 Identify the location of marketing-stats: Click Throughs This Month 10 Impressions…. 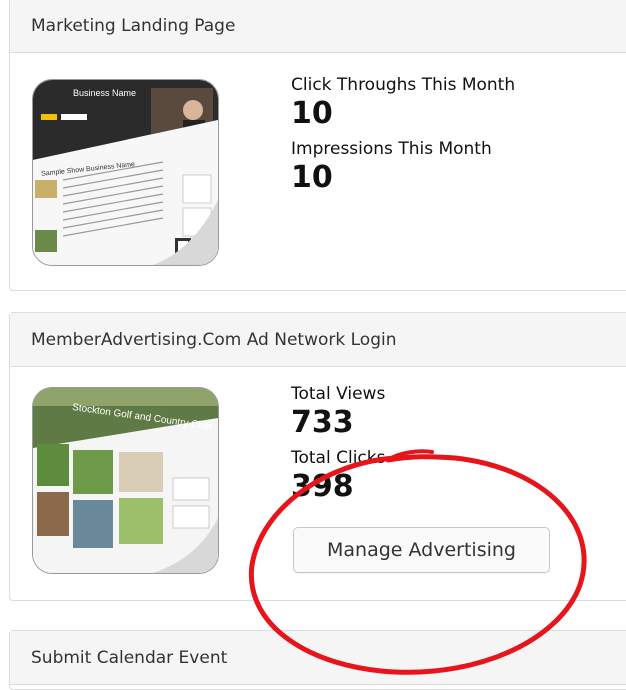
(403, 138).